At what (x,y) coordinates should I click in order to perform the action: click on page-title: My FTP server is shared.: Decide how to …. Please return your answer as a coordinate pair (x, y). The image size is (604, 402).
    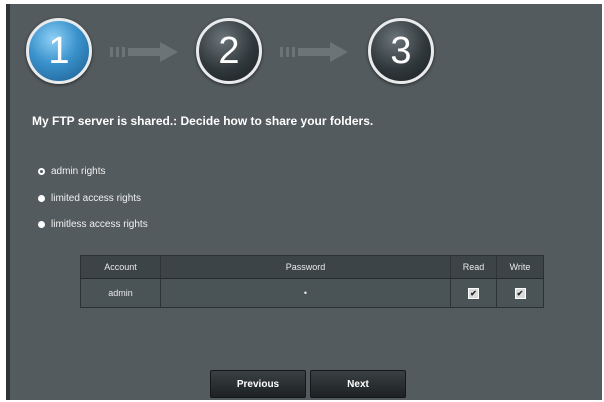
    Looking at the image, I should click on (203, 121).